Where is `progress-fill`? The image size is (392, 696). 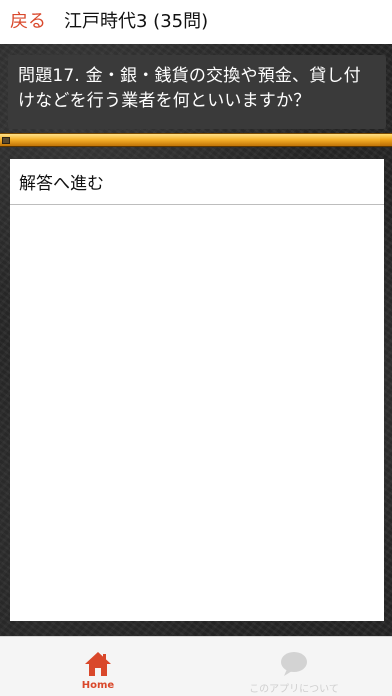 progress-fill is located at coordinates (190, 140).